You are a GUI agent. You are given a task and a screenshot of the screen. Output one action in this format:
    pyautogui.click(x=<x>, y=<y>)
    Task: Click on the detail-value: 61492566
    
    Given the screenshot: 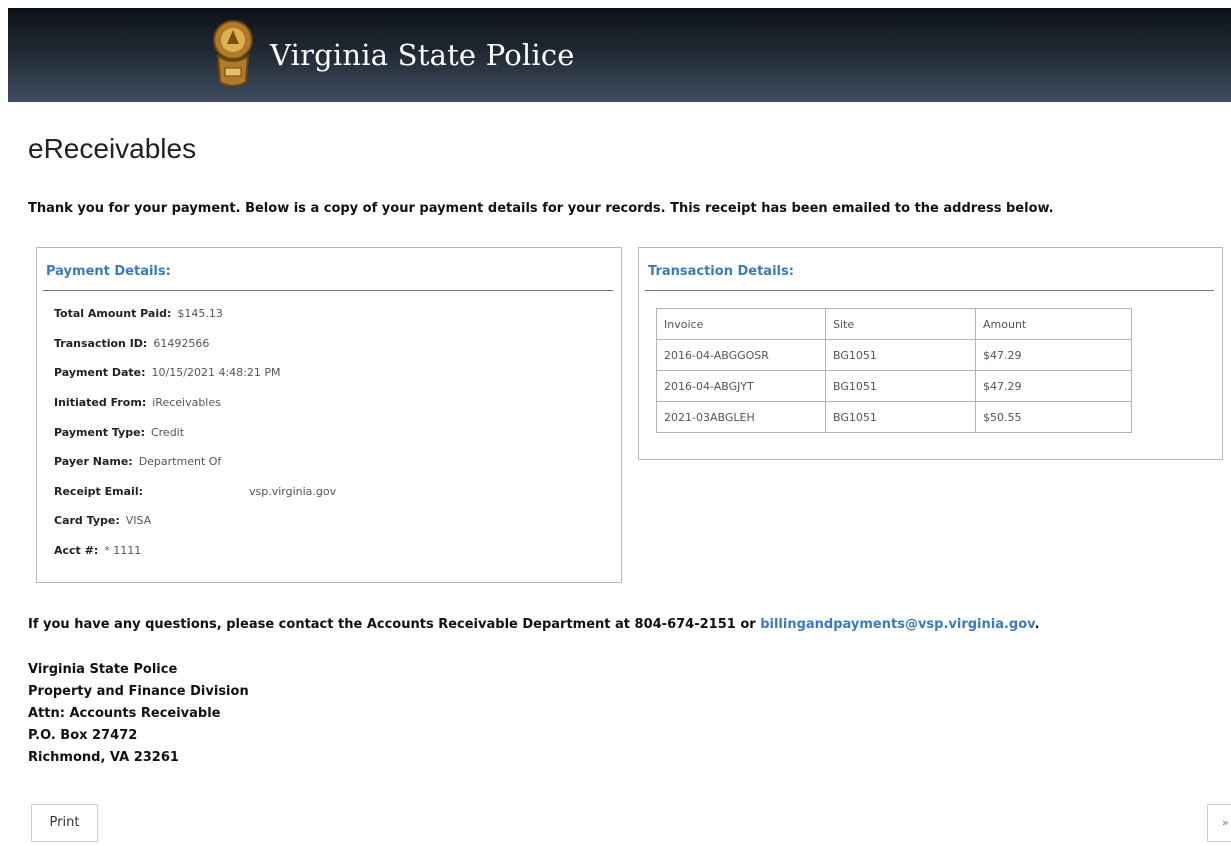 What is the action you would take?
    pyautogui.click(x=181, y=343)
    